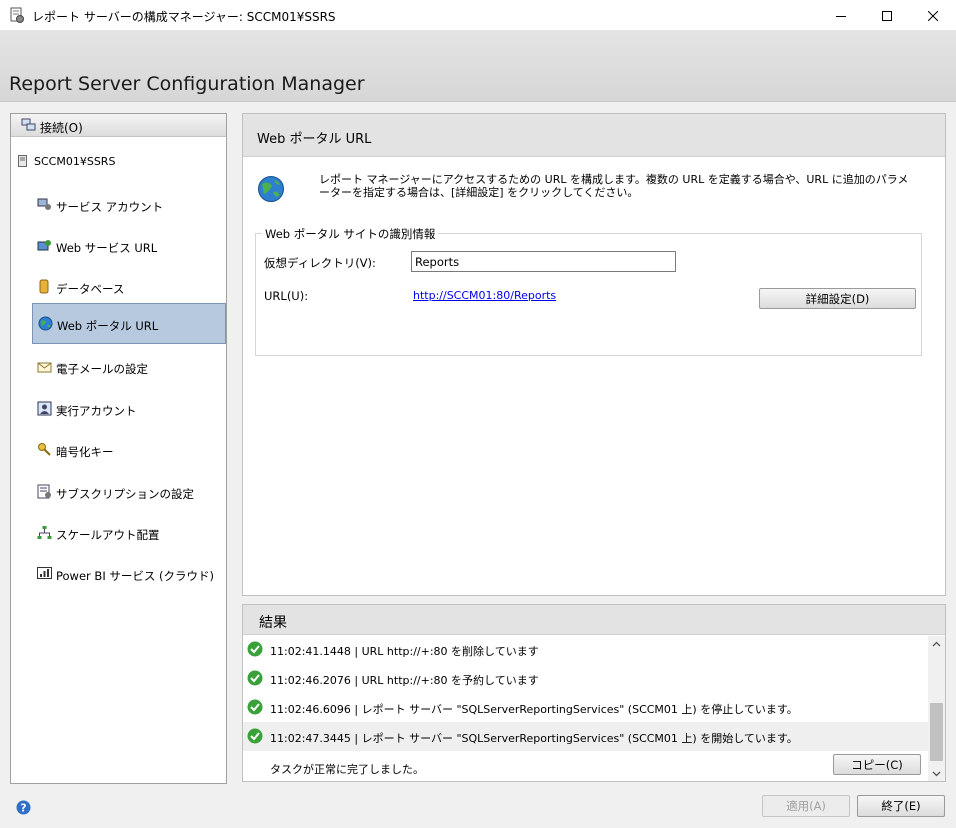 This screenshot has height=828, width=956. Describe the element at coordinates (806, 806) in the screenshot. I see `apply-button: 適用(A)` at that location.